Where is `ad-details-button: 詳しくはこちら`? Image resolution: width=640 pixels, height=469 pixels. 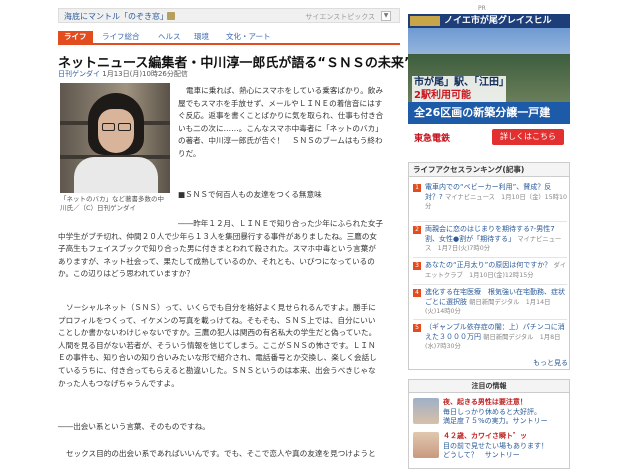 ad-details-button: 詳しくはこちら is located at coordinates (528, 137).